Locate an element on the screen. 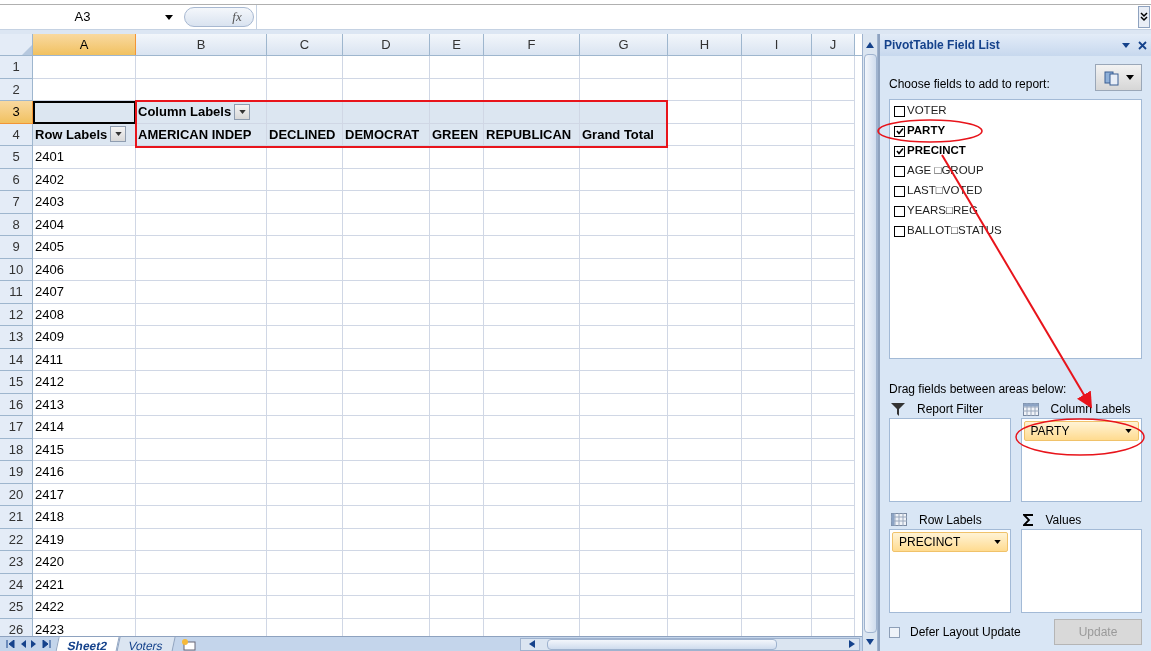 The image size is (1151, 651). column-header: A is located at coordinates (84, 44).